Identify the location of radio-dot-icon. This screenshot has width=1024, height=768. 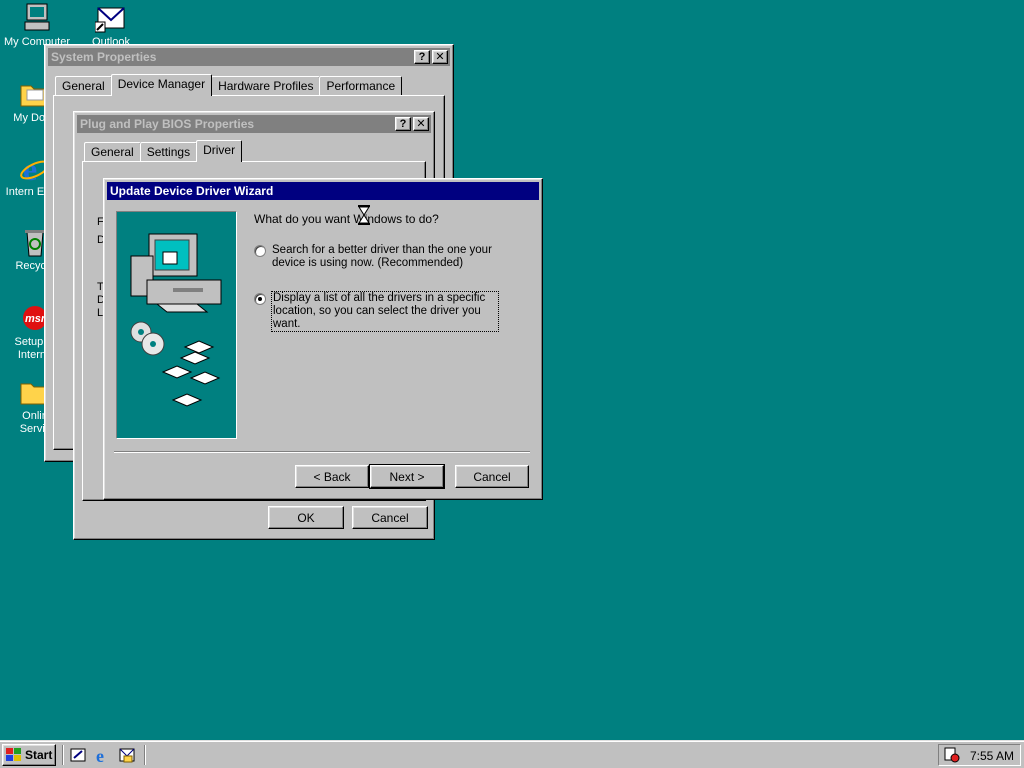
(260, 299).